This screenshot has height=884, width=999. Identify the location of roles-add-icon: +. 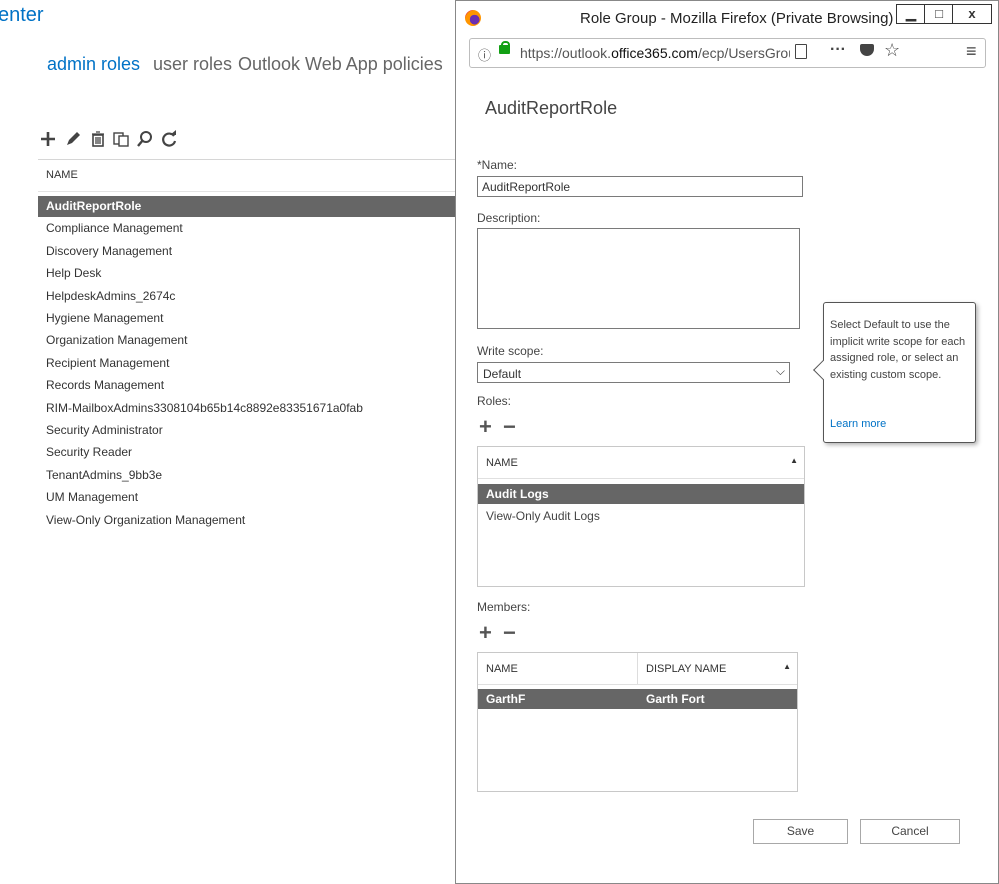
(485, 427).